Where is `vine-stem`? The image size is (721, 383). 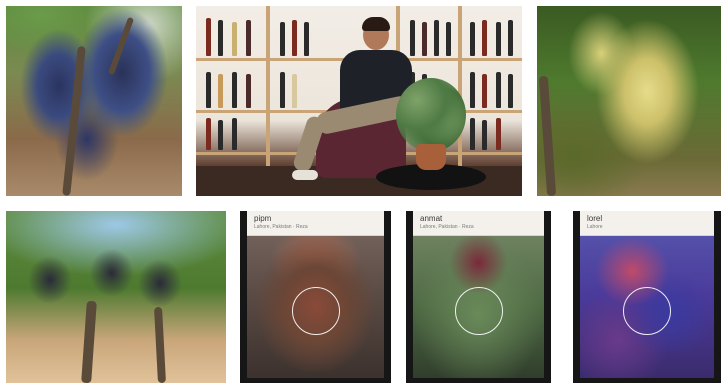
vine-stem is located at coordinates (121, 46).